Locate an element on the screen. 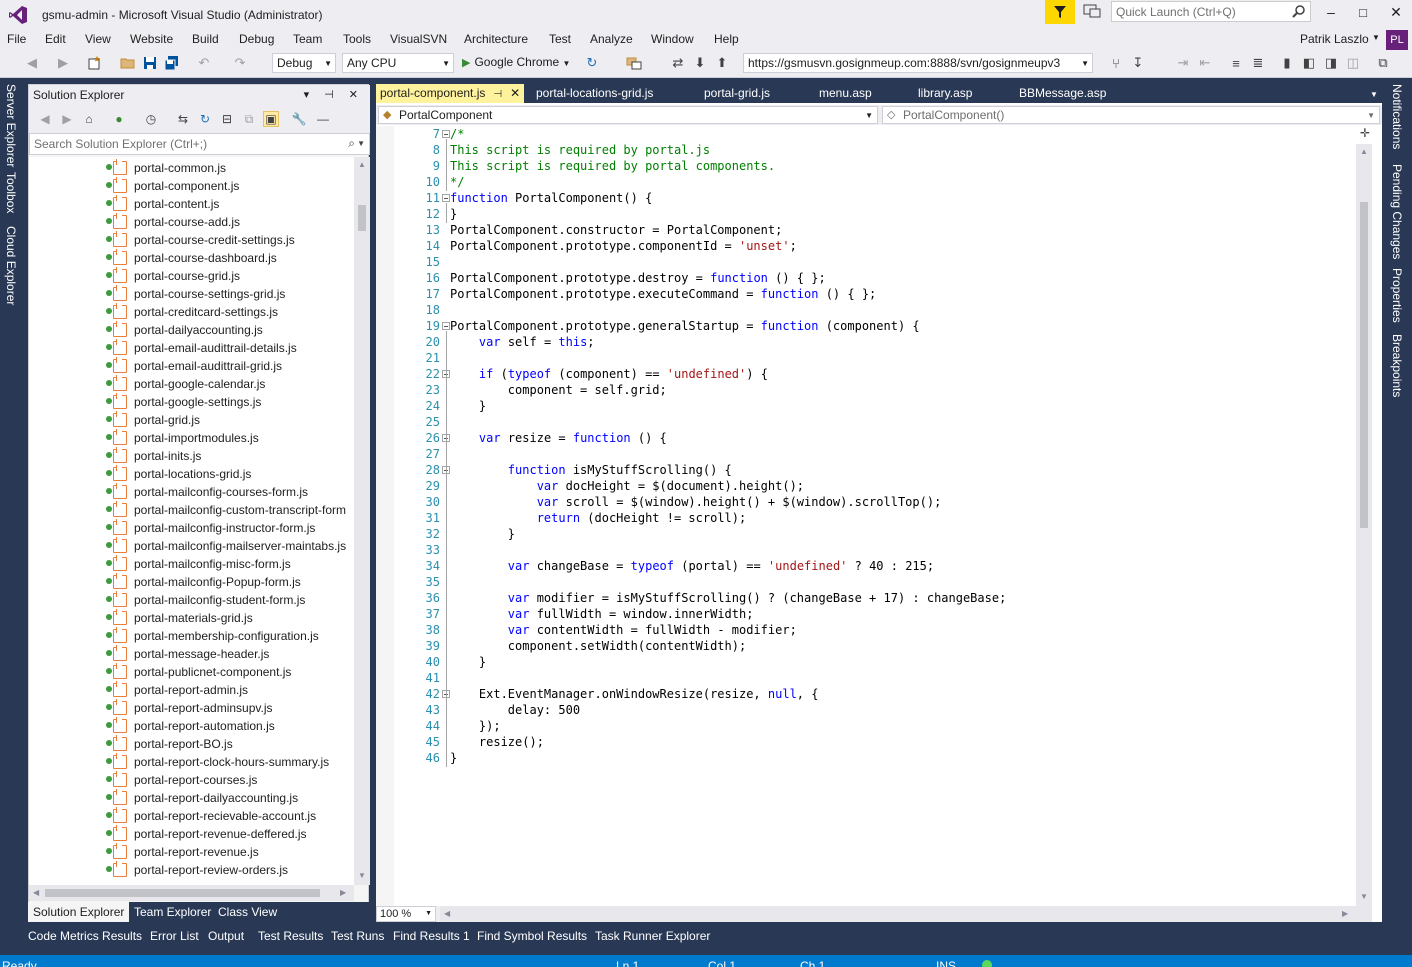 The height and width of the screenshot is (967, 1412). list-item: portal-report-courses.js is located at coordinates (191, 780).